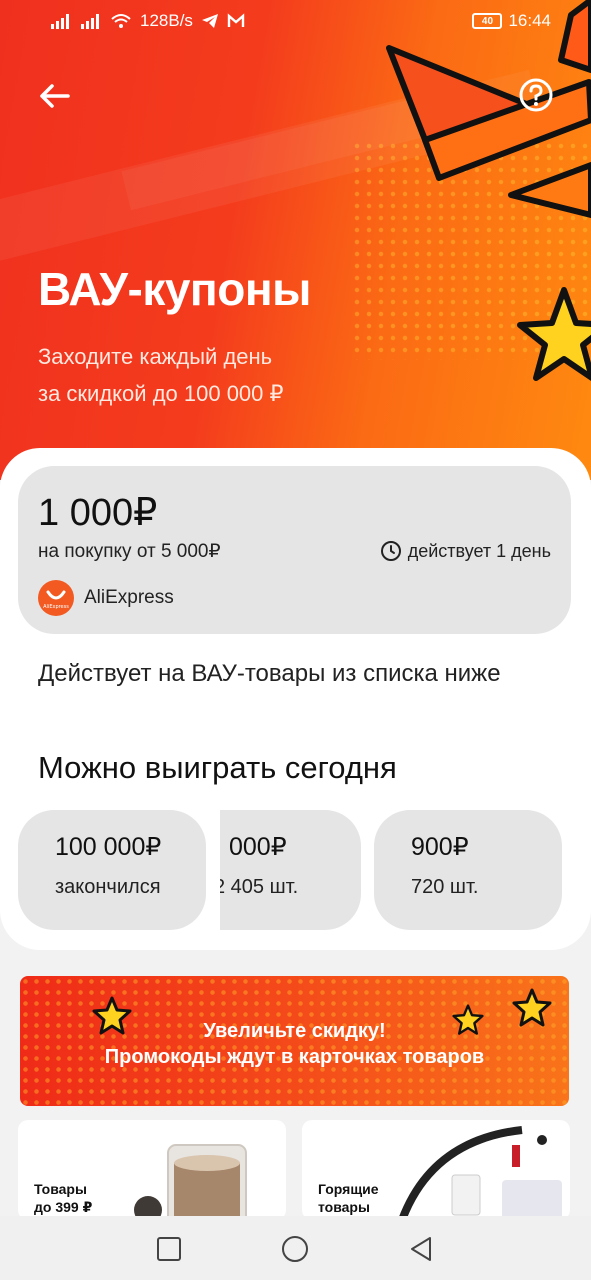  What do you see at coordinates (190, 1182) in the screenshot?
I see `coffee-cup-image` at bounding box center [190, 1182].